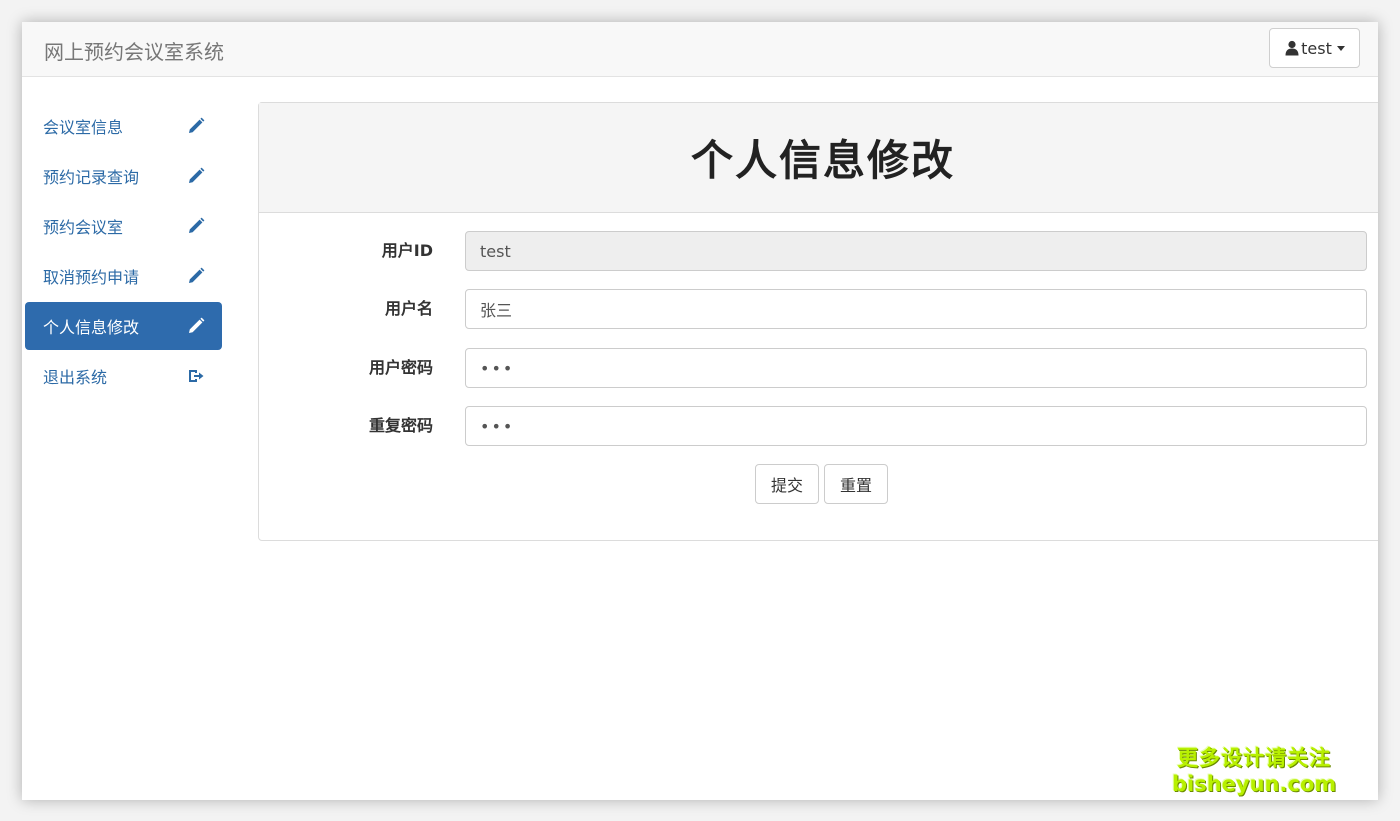 This screenshot has height=821, width=1400. I want to click on sidebar-item-booking-records: 预约记录查询, so click(123, 176).